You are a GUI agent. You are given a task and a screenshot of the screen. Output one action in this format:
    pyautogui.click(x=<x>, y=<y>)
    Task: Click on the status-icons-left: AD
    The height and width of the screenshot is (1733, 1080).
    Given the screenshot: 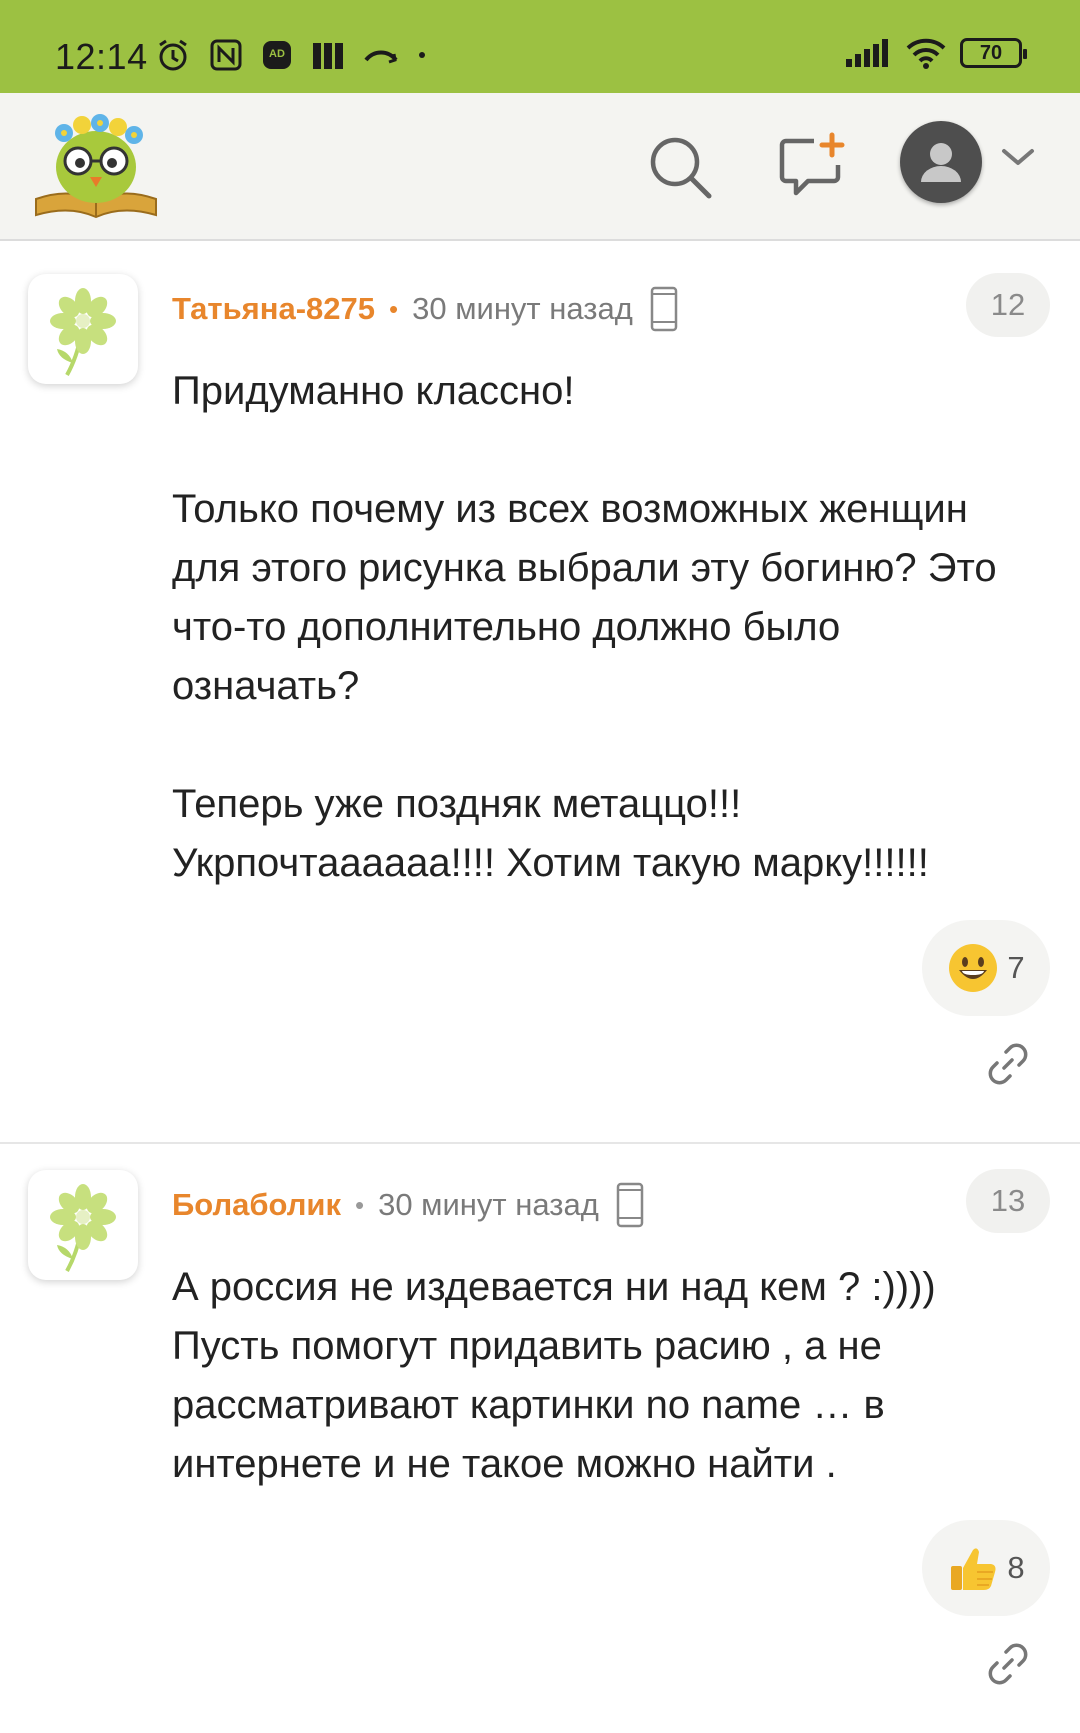 What is the action you would take?
    pyautogui.click(x=291, y=55)
    